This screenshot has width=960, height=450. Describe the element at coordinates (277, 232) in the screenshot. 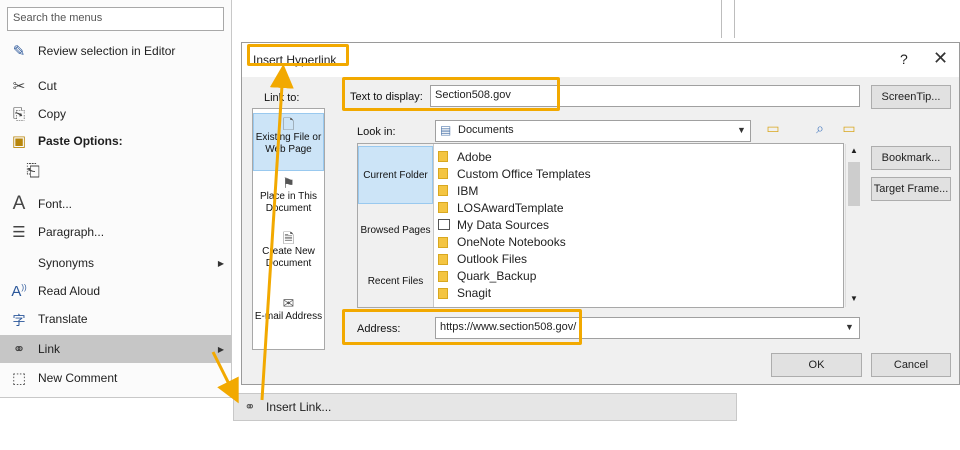

I see `arrow-insert-to-dialog` at that location.